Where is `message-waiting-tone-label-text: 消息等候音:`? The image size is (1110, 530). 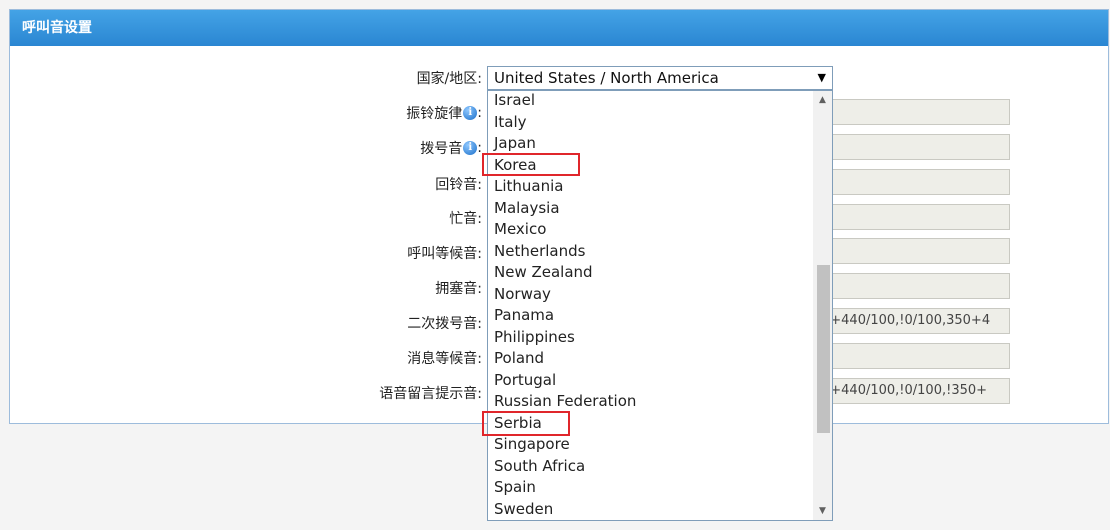 message-waiting-tone-label-text: 消息等候音: is located at coordinates (444, 359).